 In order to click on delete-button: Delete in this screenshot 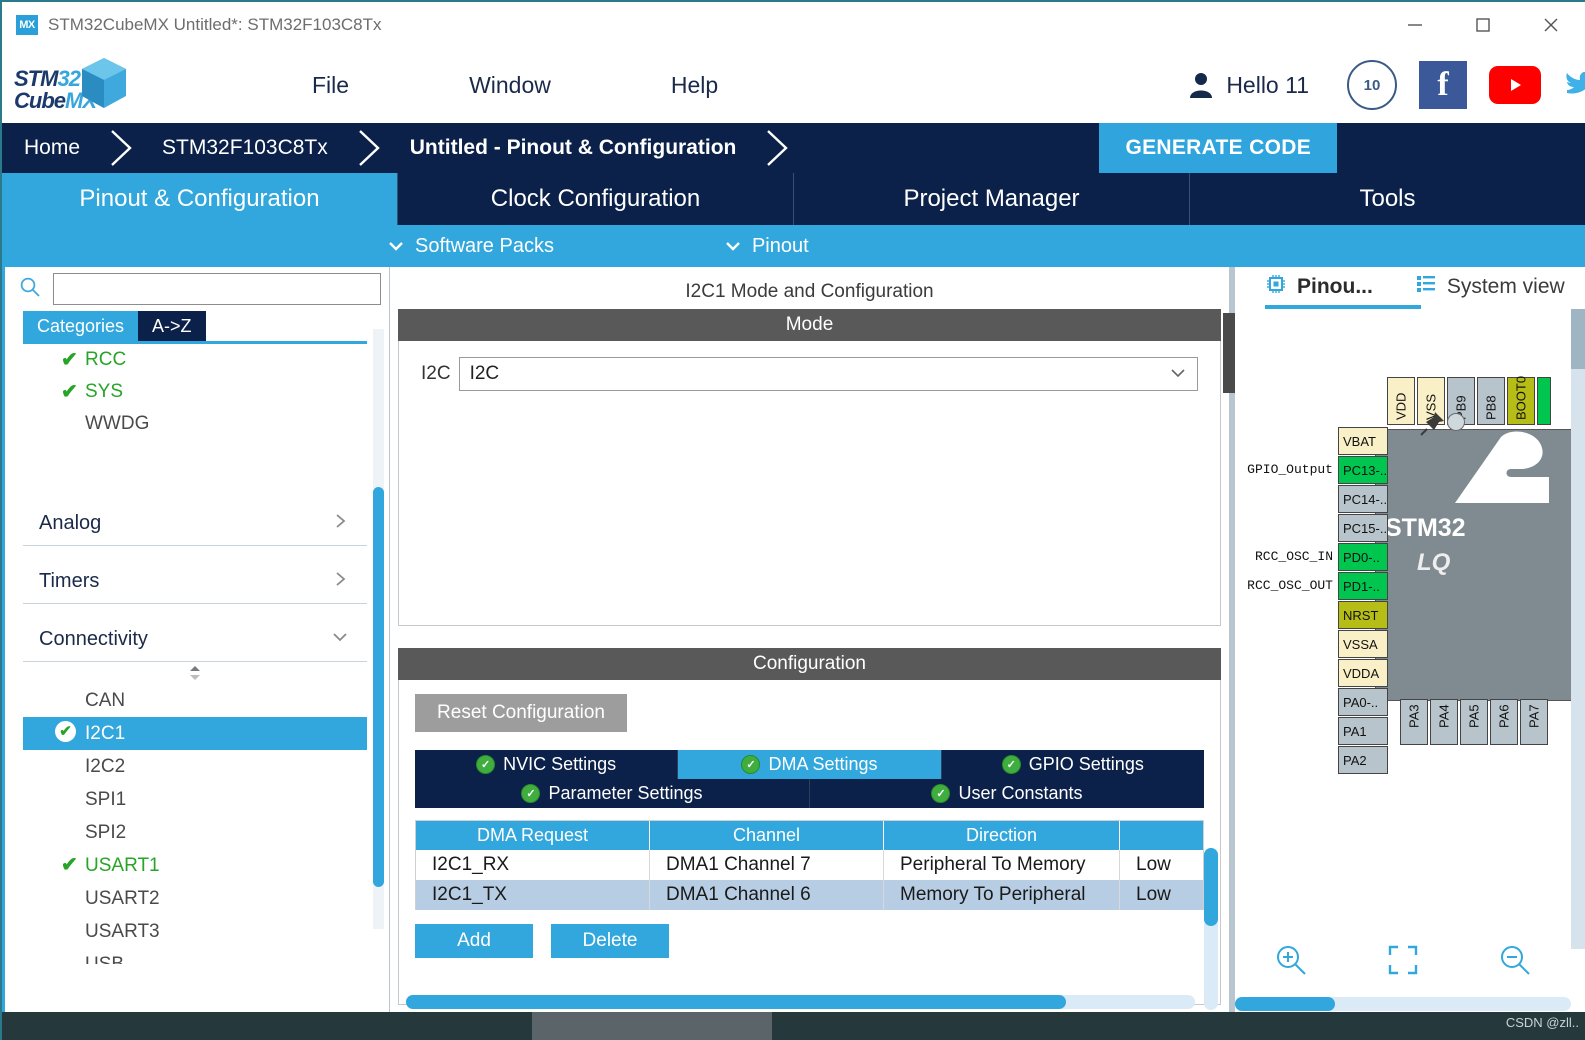, I will do `click(610, 941)`.